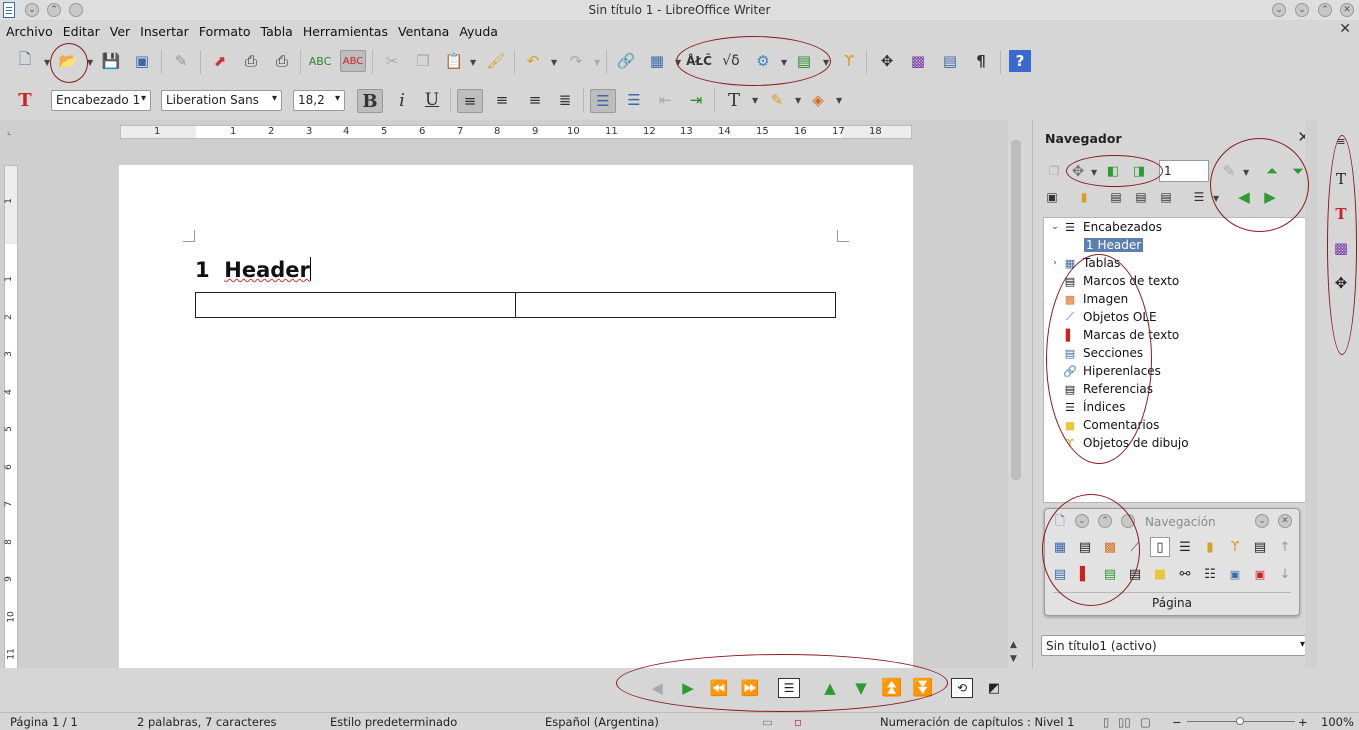 This screenshot has height=730, width=1359. What do you see at coordinates (826, 62) in the screenshot?
I see `footnote-dropdown-icon: ▼` at bounding box center [826, 62].